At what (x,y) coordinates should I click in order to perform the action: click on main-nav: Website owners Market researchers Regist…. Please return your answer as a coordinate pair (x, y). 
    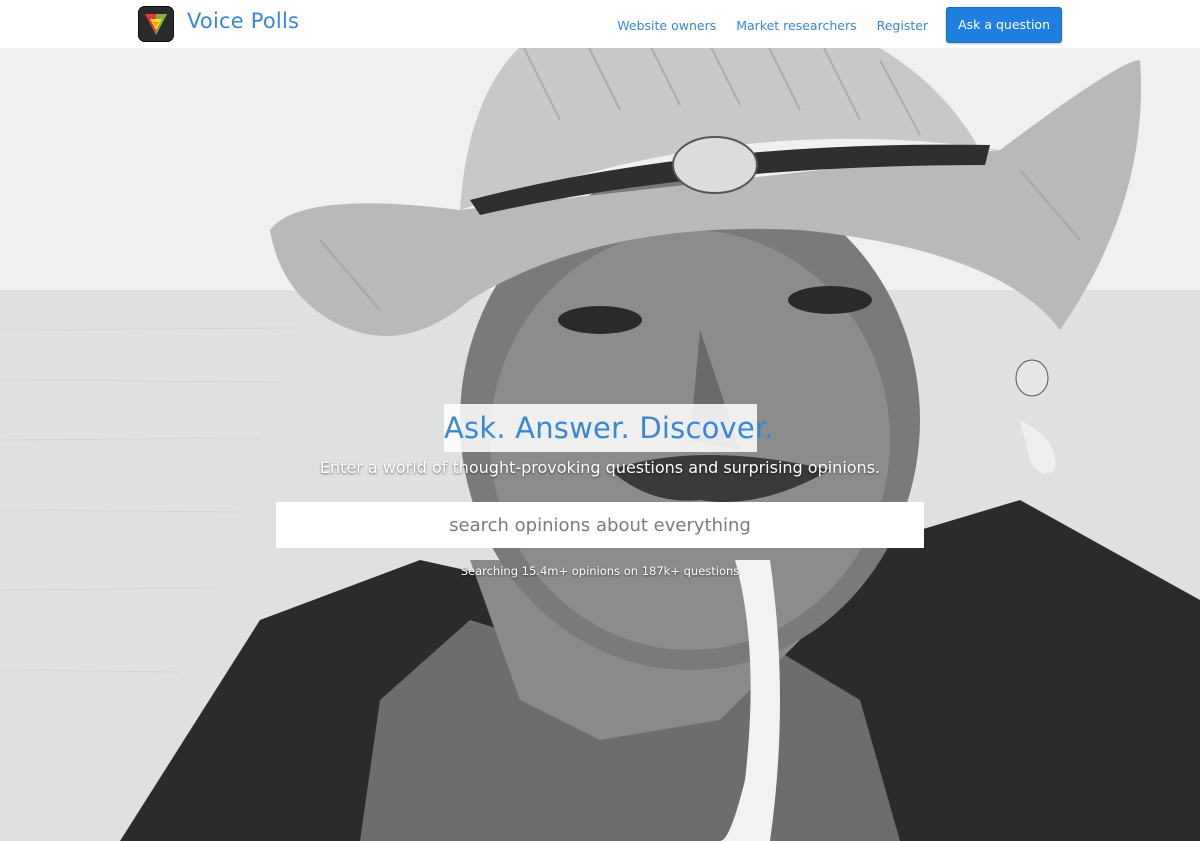
    Looking at the image, I should click on (829, 25).